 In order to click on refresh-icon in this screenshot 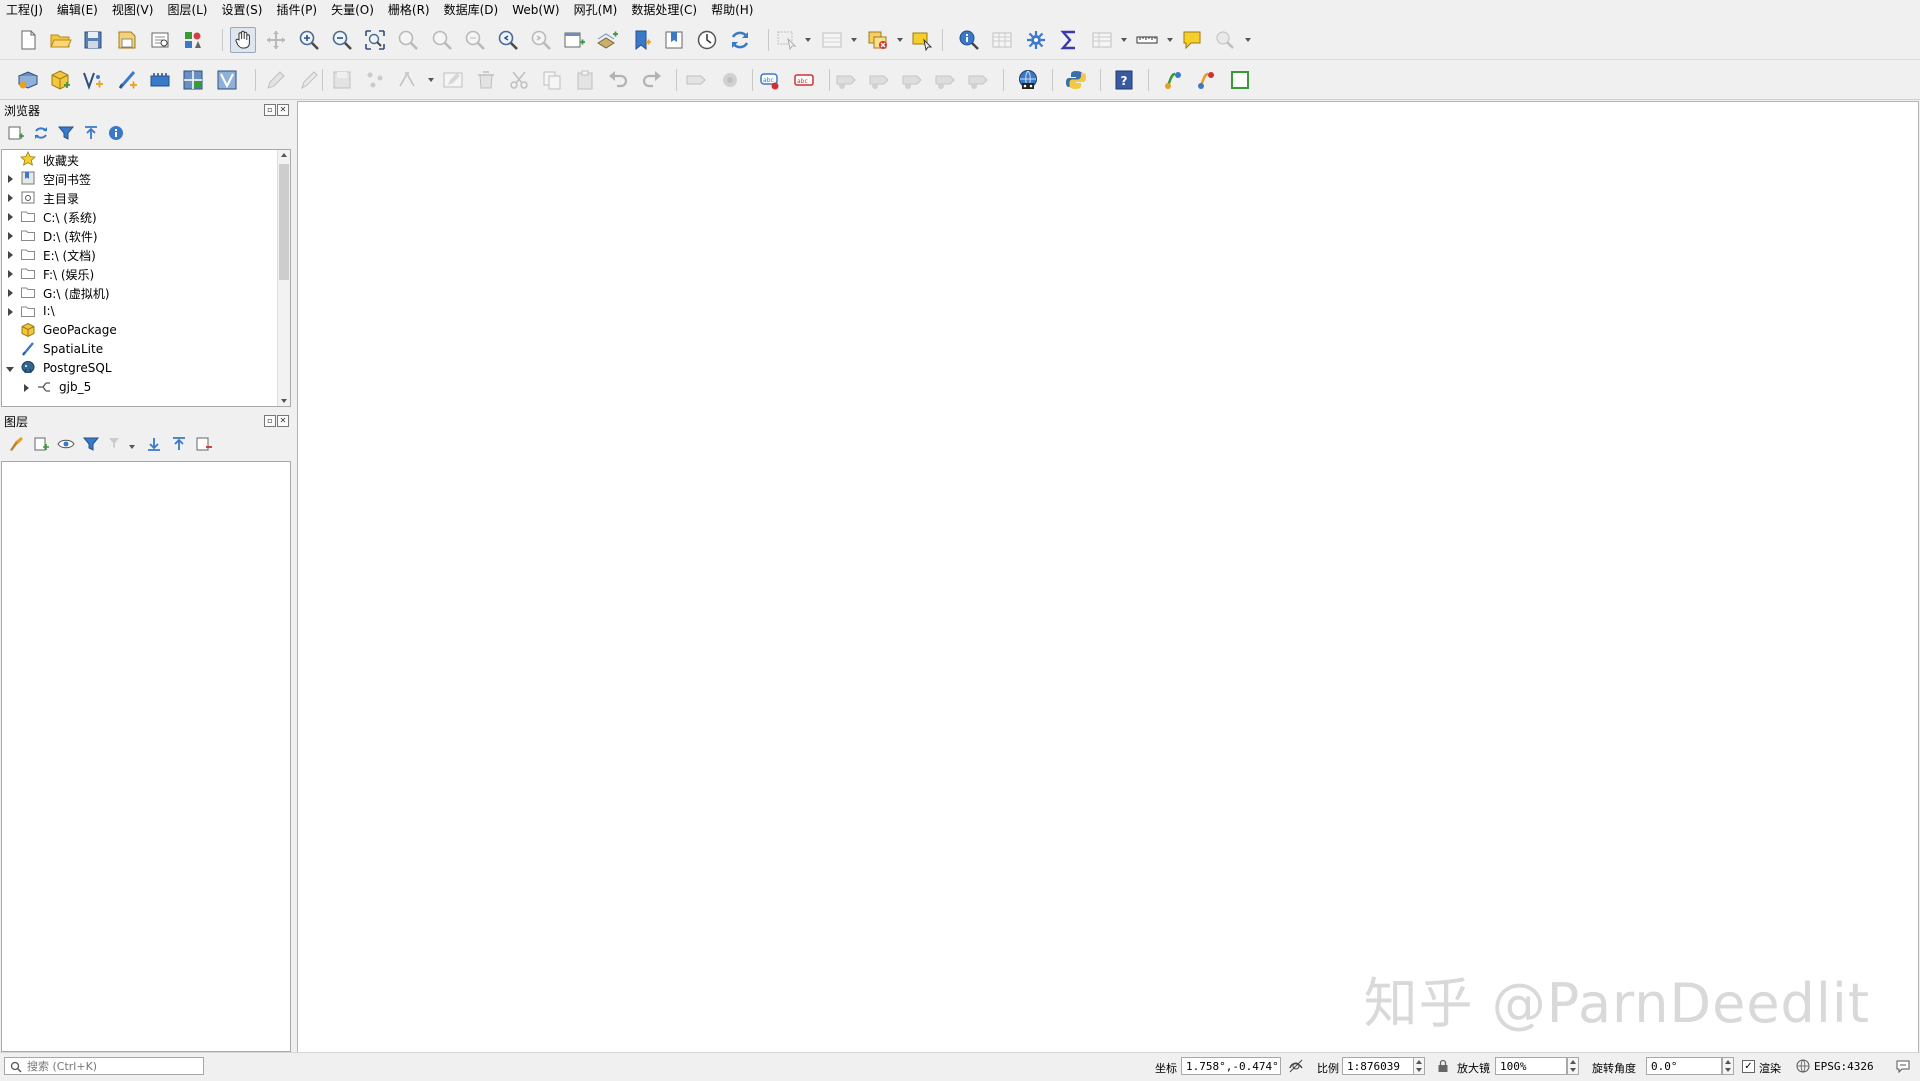, I will do `click(740, 40)`.